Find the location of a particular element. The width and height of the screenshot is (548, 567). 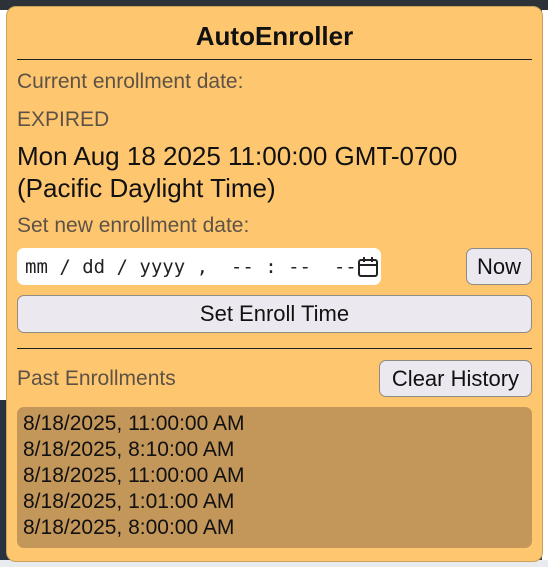

datetime-input-value: mm / dd / yyyy , -- : -- -- is located at coordinates (191, 267).